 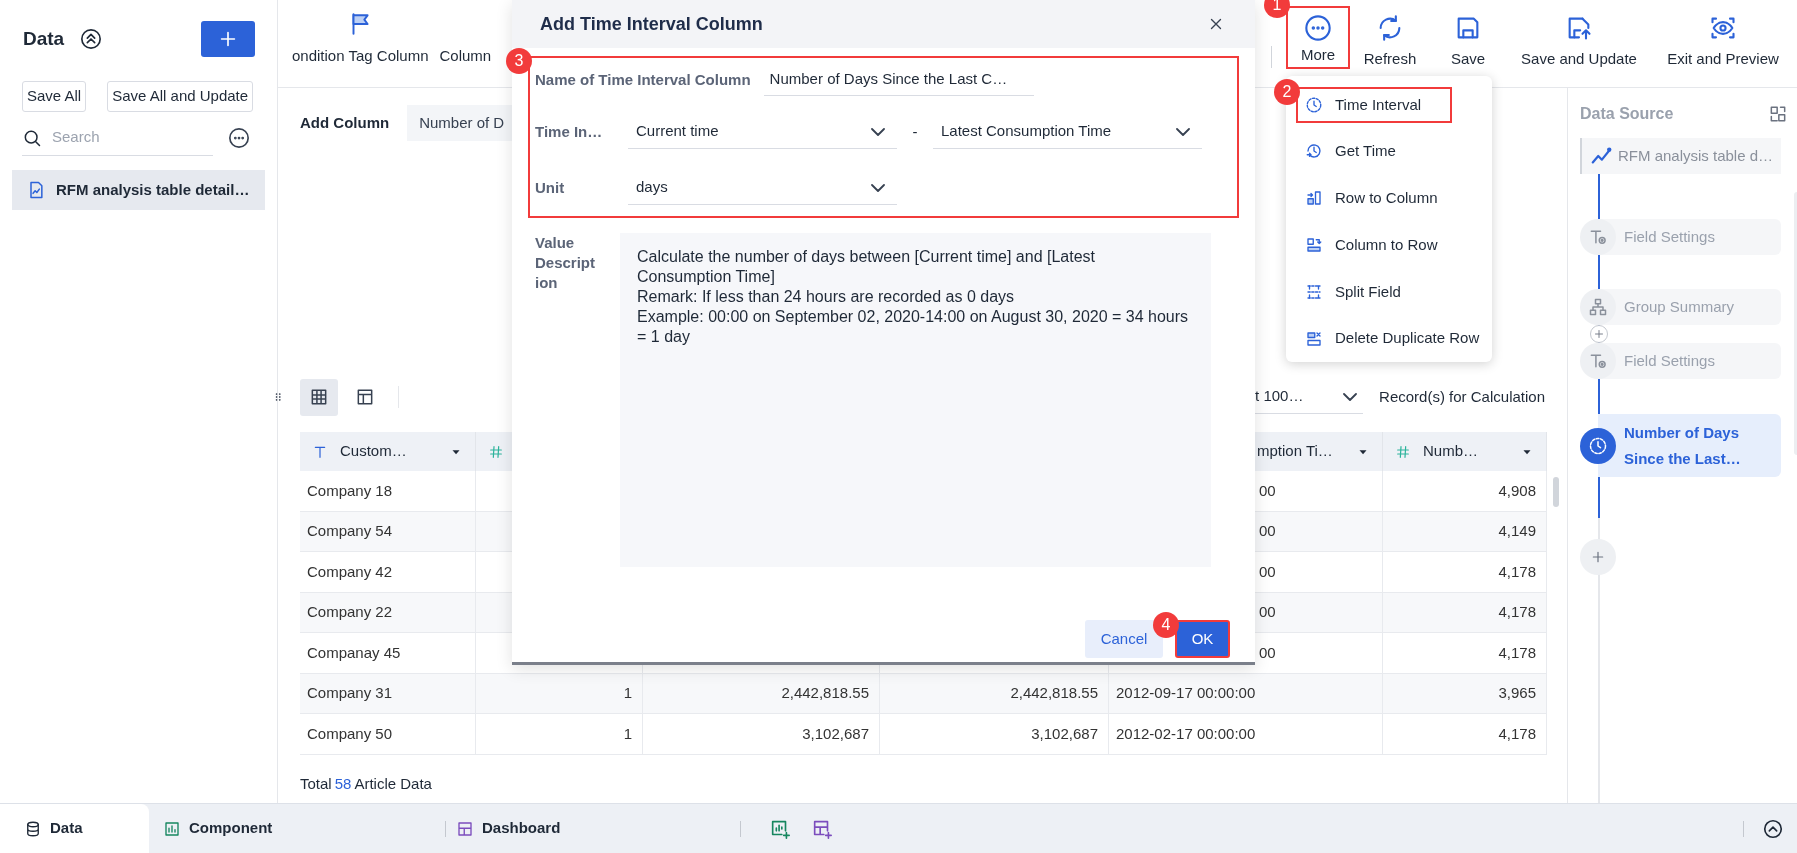 I want to click on toolbar-button: ondition Tag Column, so click(x=360, y=55).